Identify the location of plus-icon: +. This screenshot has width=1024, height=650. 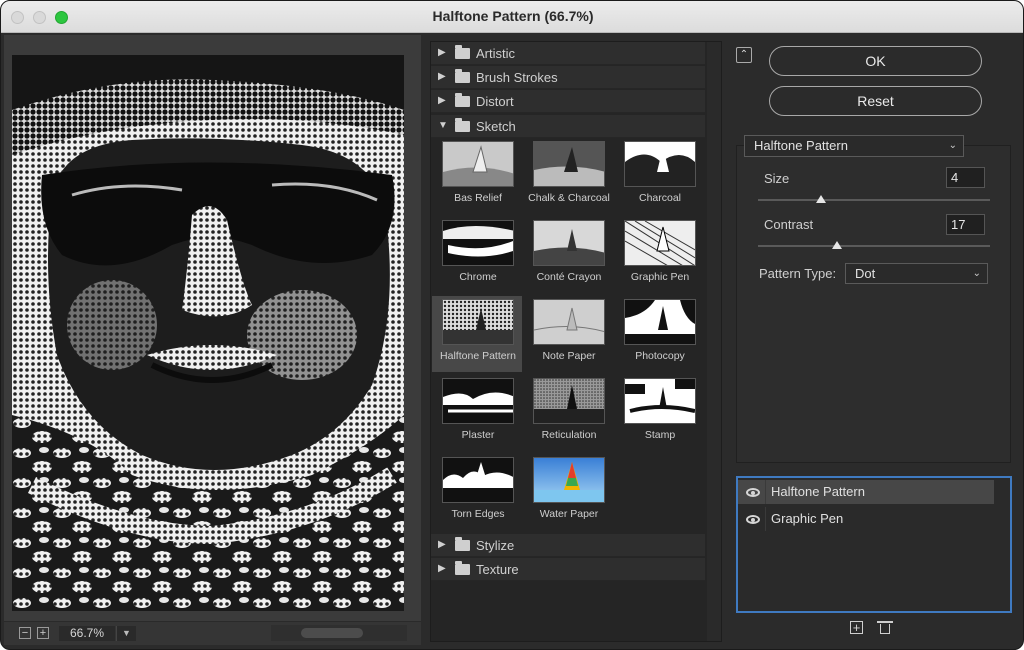
(856, 627).